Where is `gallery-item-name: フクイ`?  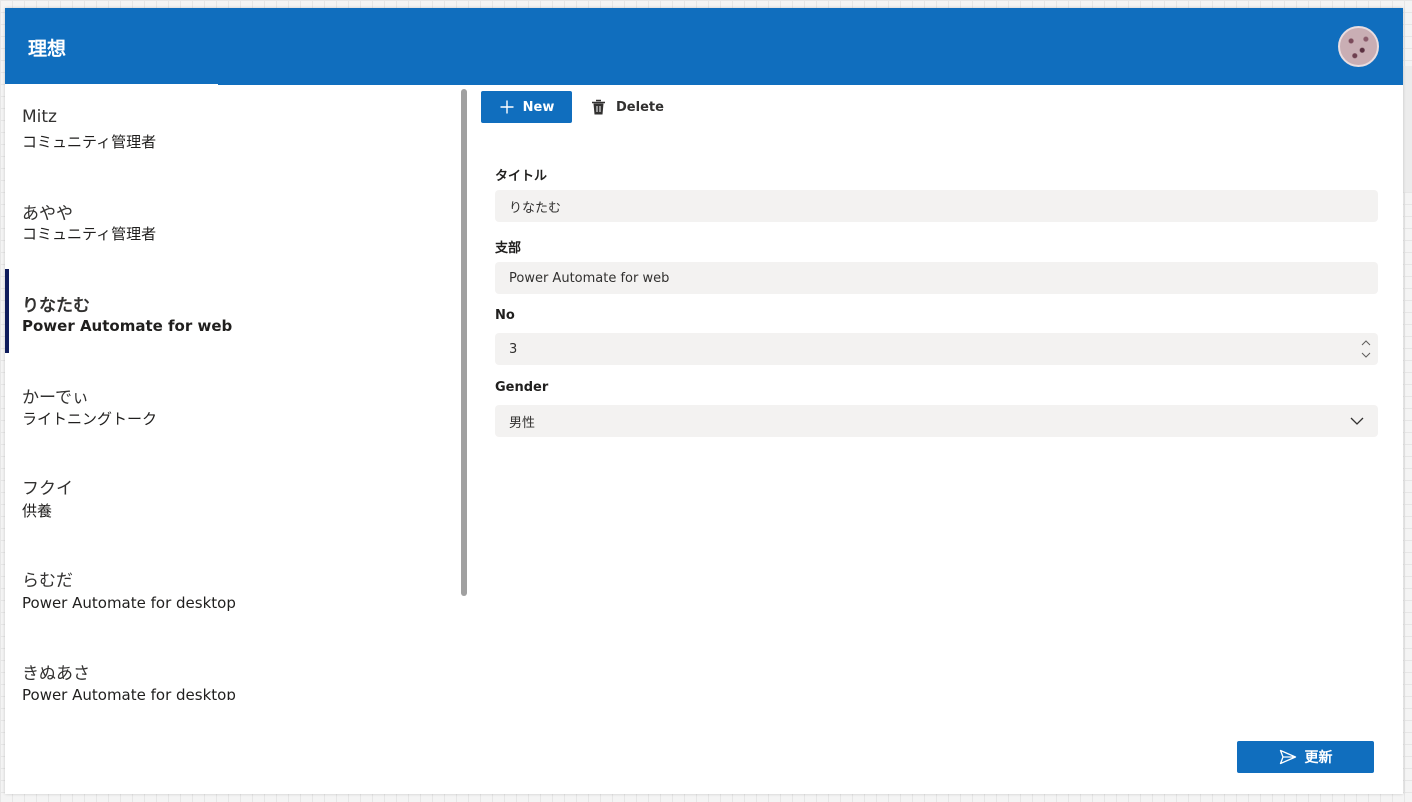 gallery-item-name: フクイ is located at coordinates (47, 489).